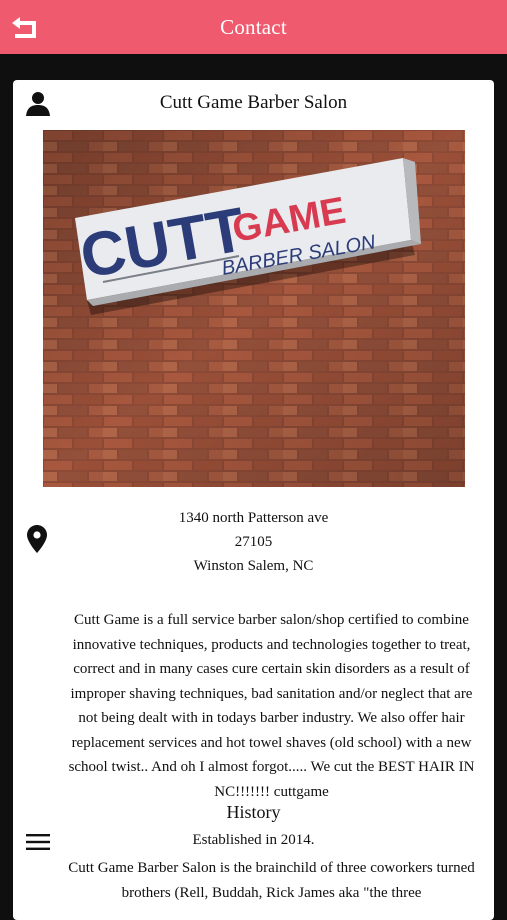  Describe the element at coordinates (37, 539) in the screenshot. I see `map-pin-icon` at that location.